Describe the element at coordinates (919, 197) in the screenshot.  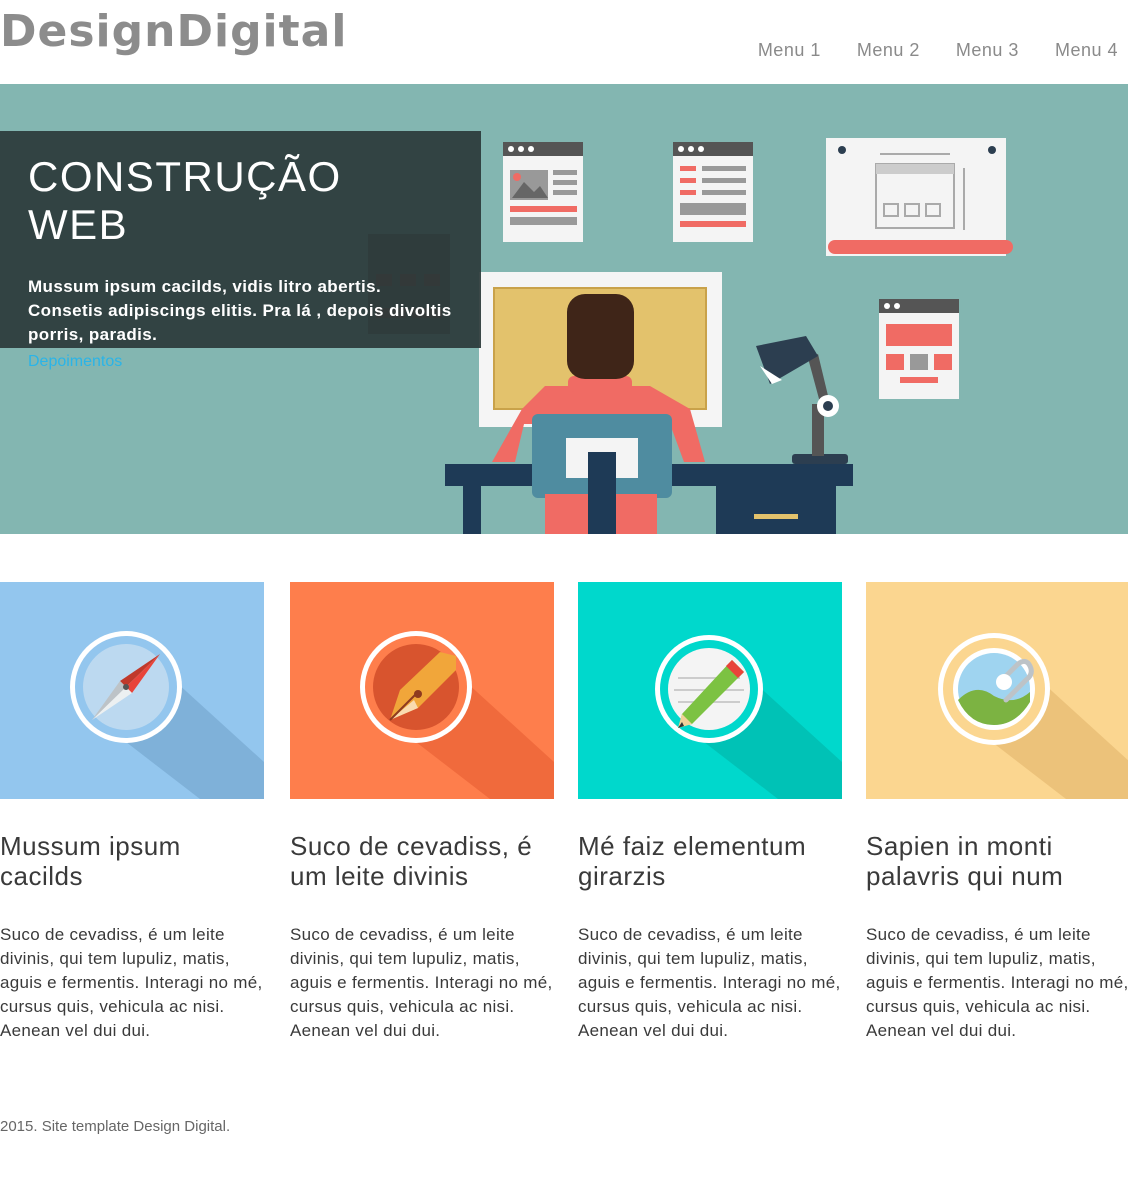
I see `blueprint-sheet` at that location.